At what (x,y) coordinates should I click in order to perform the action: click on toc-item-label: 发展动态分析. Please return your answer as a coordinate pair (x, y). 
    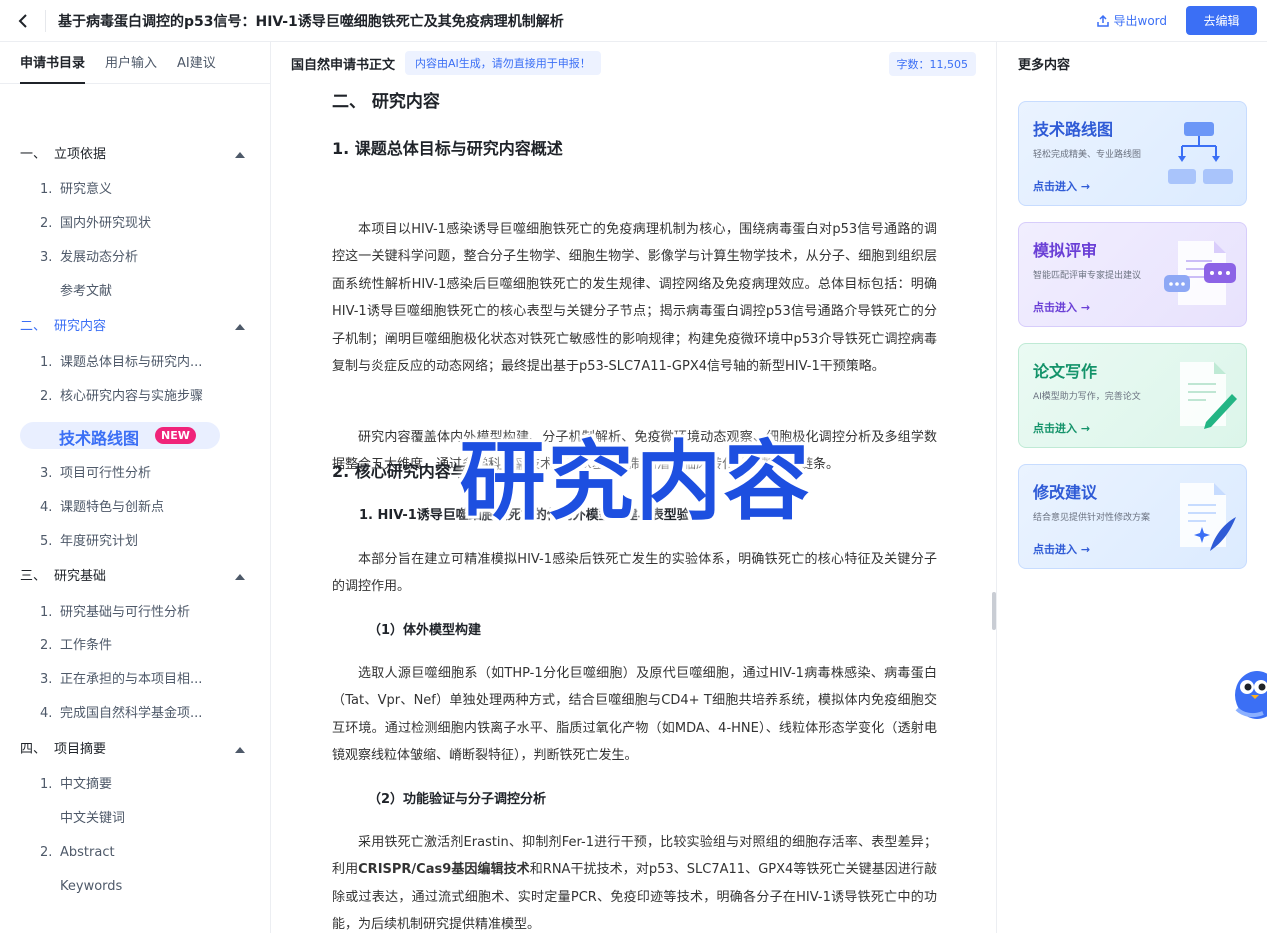
    Looking at the image, I should click on (99, 257).